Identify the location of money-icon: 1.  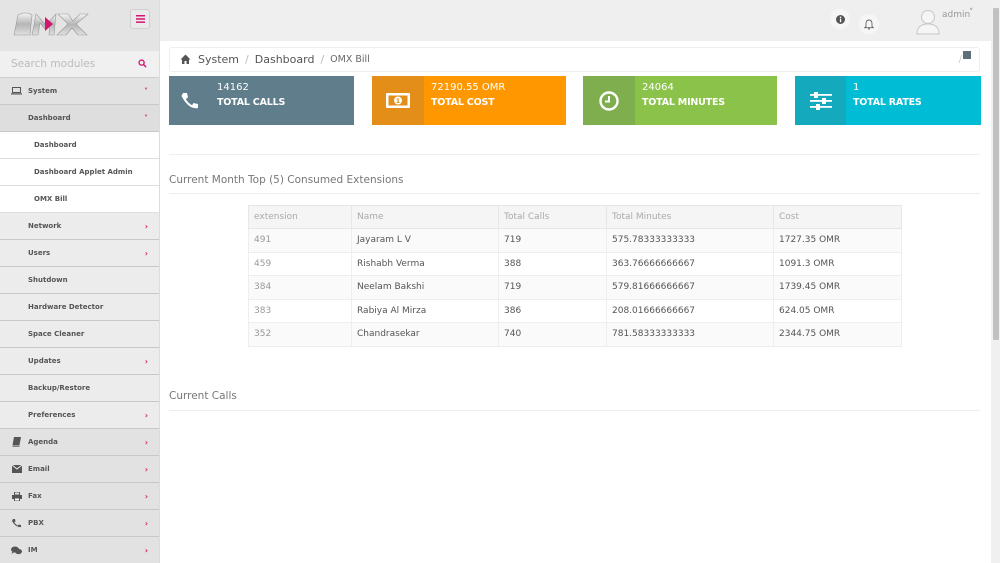
(398, 100).